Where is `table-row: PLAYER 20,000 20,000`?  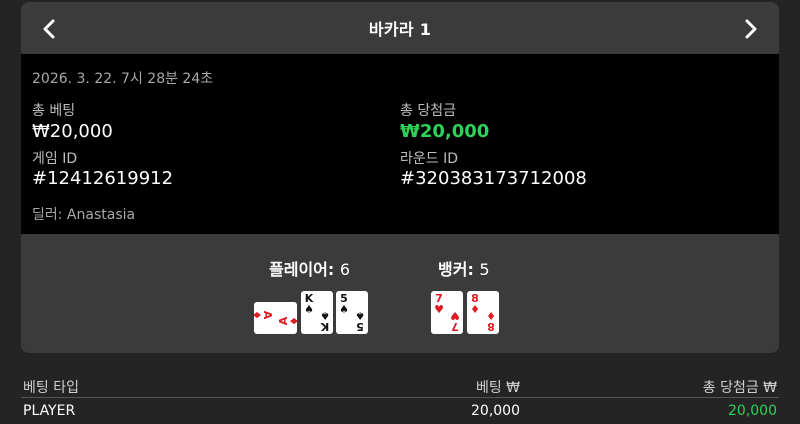
table-row: PLAYER 20,000 20,000 is located at coordinates (400, 411).